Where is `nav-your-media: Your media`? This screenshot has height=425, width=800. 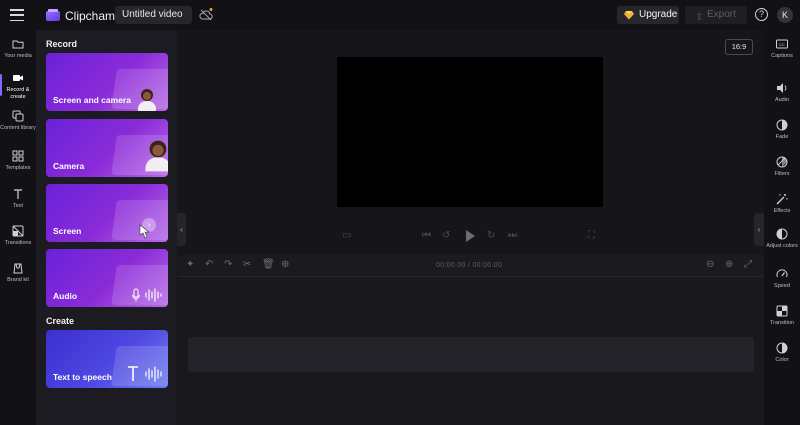 nav-your-media: Your media is located at coordinates (18, 49).